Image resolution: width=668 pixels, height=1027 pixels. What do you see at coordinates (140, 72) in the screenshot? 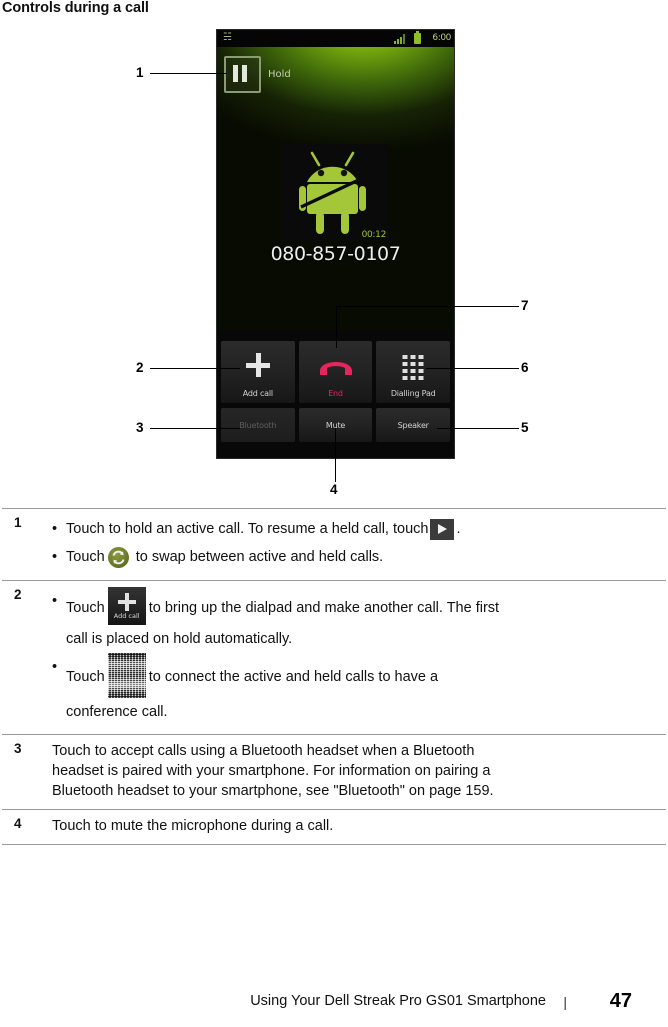
I see `callout-number-1: 1` at bounding box center [140, 72].